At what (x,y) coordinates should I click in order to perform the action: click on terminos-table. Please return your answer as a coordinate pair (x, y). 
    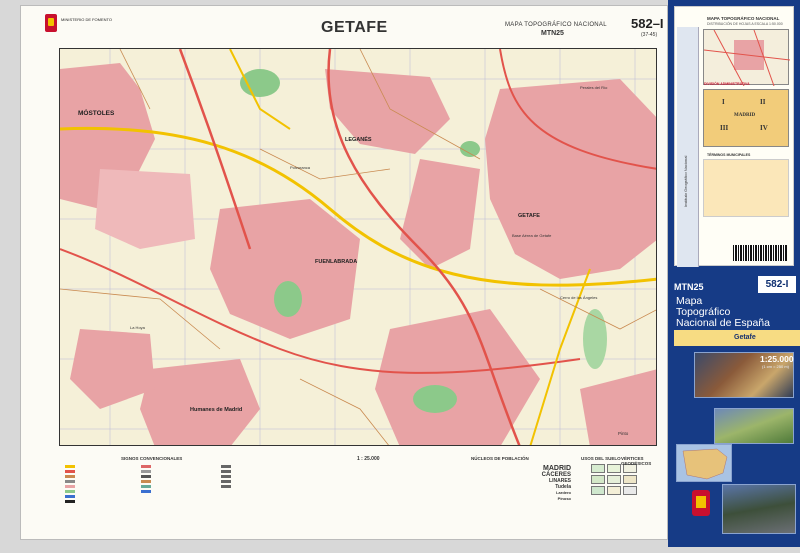
    Looking at the image, I should click on (746, 188).